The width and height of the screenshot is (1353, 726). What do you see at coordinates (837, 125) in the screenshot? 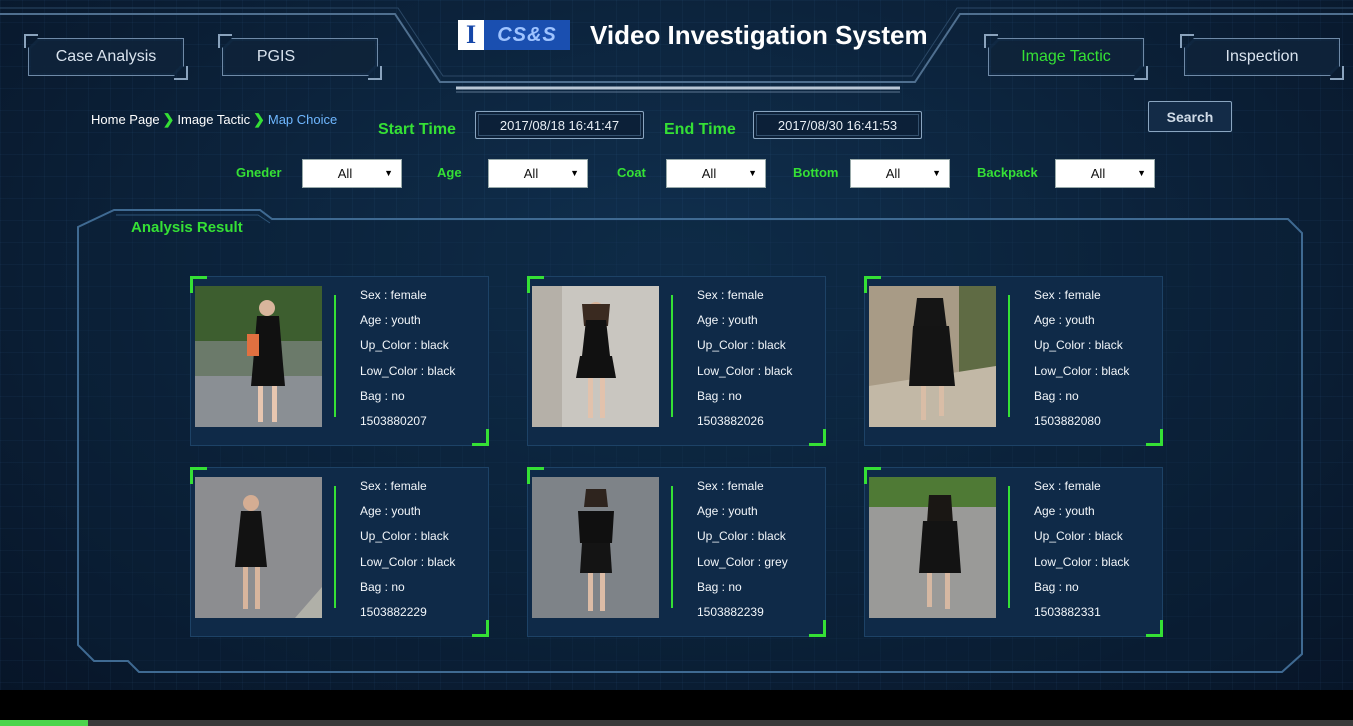
I see `end-time-input: 2017/08/30 16:41:53` at bounding box center [837, 125].